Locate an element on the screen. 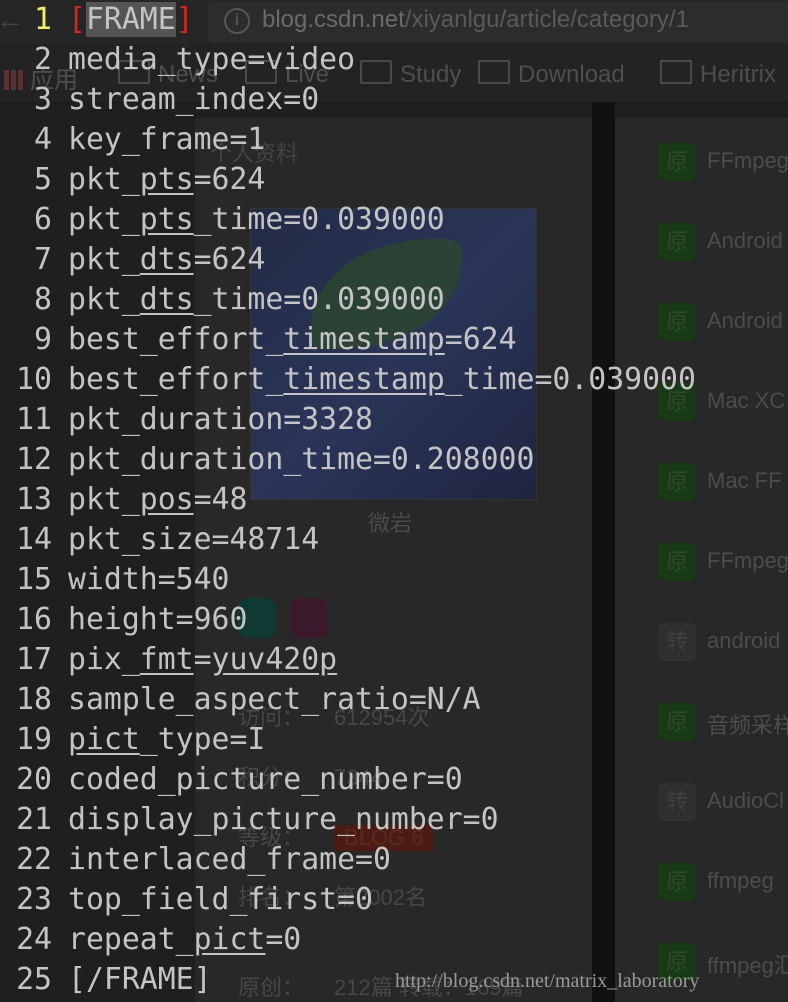  article-title: ffmpeg汇 is located at coordinates (747, 964).